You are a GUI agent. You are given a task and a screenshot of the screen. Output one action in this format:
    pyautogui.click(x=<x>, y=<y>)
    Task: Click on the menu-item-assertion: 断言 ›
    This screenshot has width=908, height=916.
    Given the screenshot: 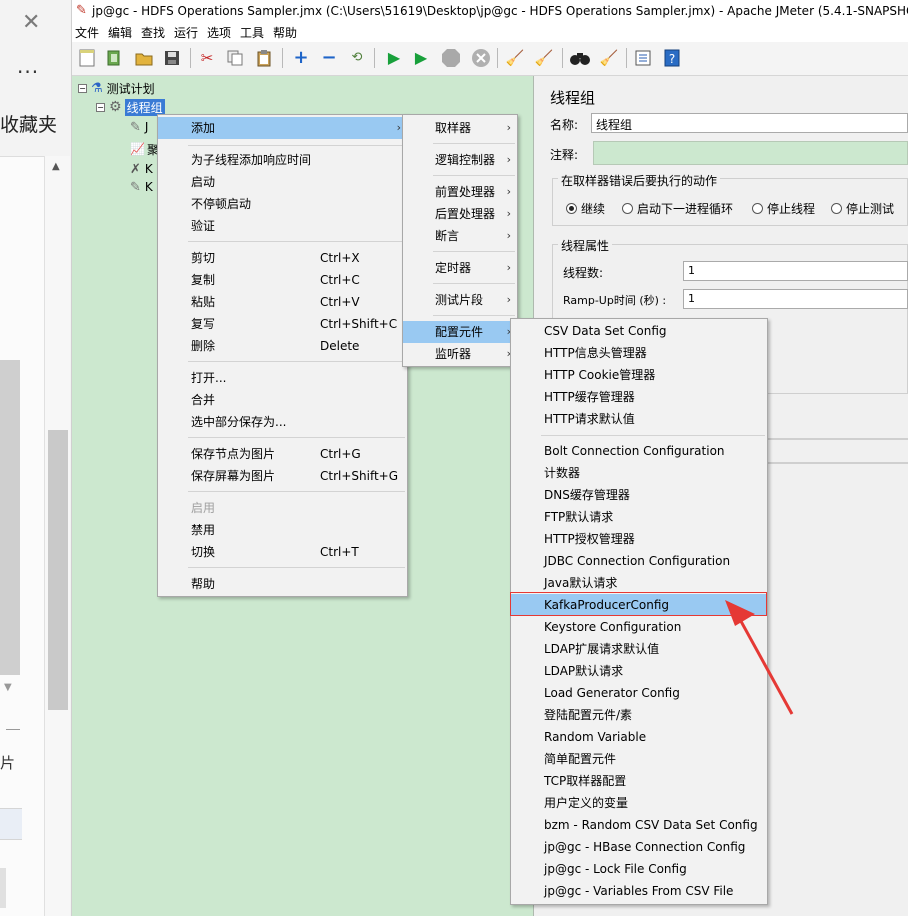 What is the action you would take?
    pyautogui.click(x=460, y=236)
    